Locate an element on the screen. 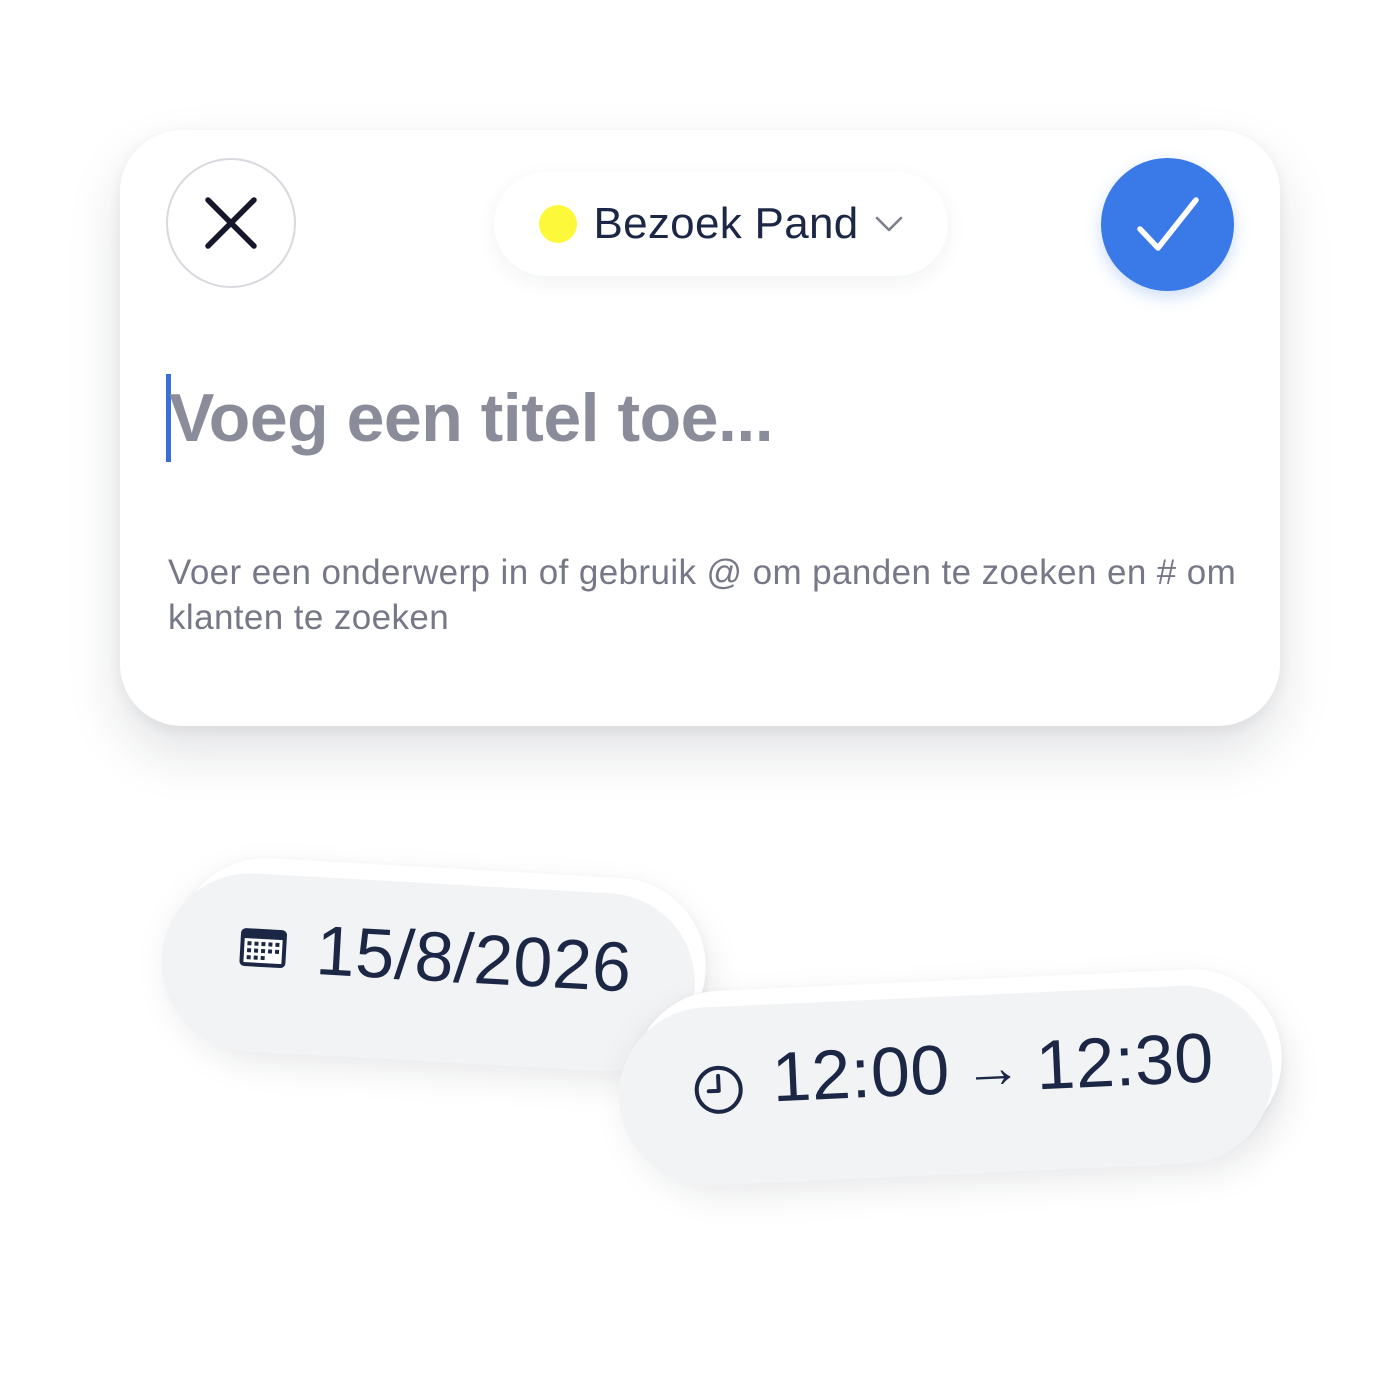 This screenshot has height=1400, width=1400. event-type-label: Bezoek Pand is located at coordinates (726, 223).